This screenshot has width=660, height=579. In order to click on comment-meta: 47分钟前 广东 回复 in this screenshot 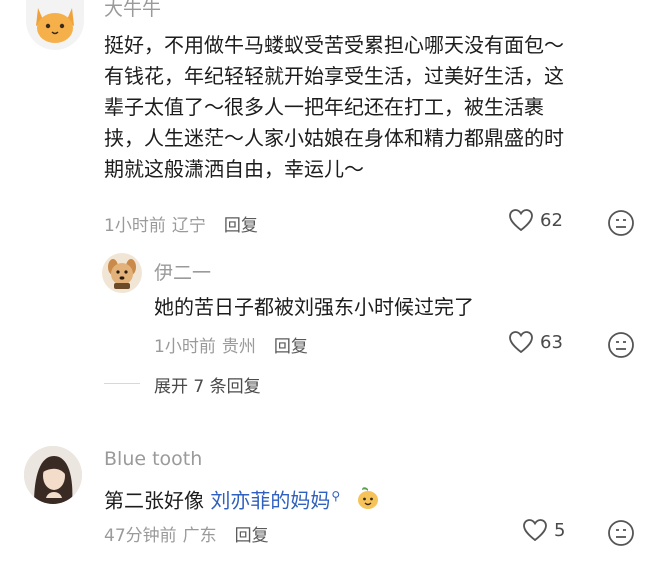, I will do `click(186, 533)`.